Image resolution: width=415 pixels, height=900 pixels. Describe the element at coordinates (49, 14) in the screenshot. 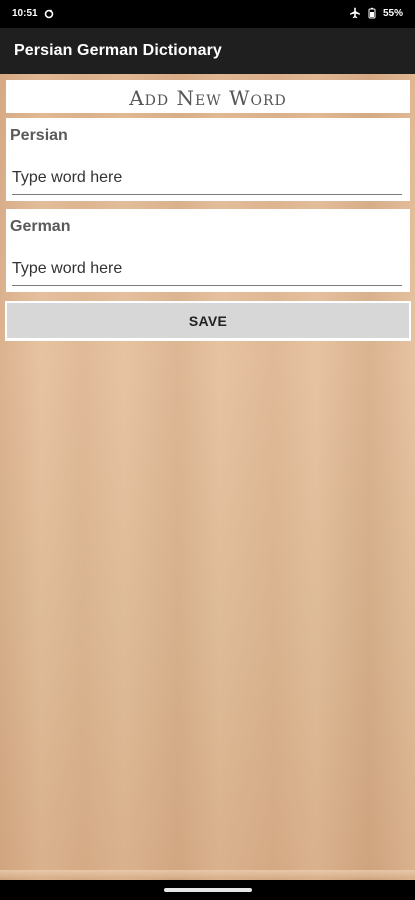

I see `sync-icon` at that location.